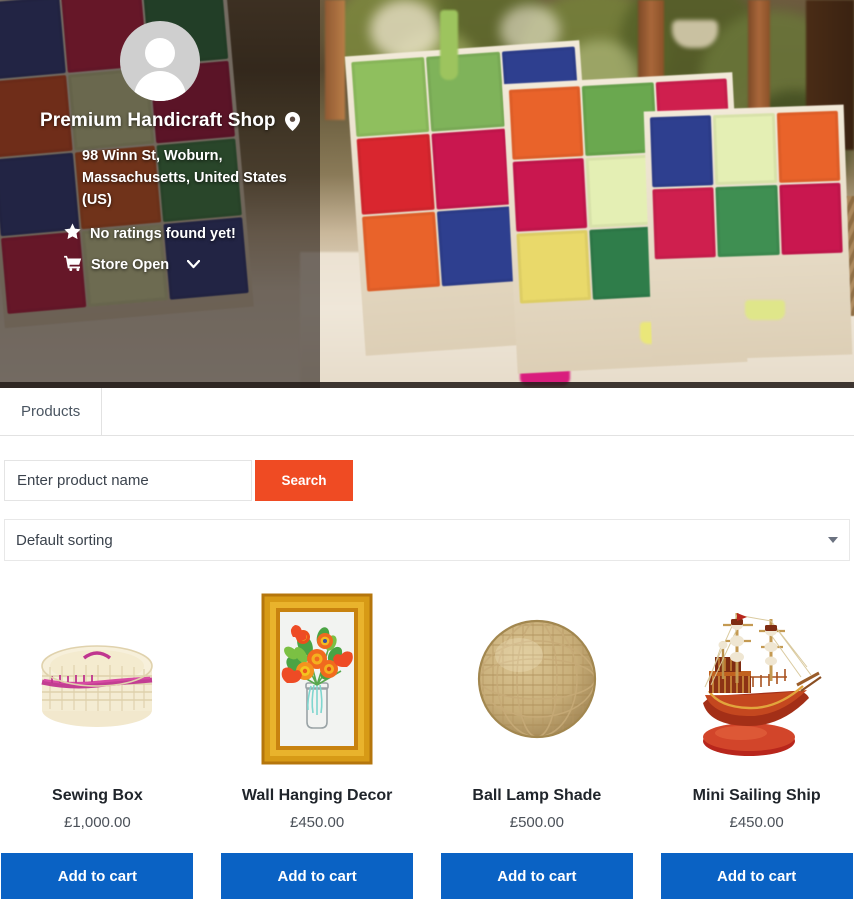 The image size is (854, 911). I want to click on product-name: Mini Sailing Ship, so click(756, 795).